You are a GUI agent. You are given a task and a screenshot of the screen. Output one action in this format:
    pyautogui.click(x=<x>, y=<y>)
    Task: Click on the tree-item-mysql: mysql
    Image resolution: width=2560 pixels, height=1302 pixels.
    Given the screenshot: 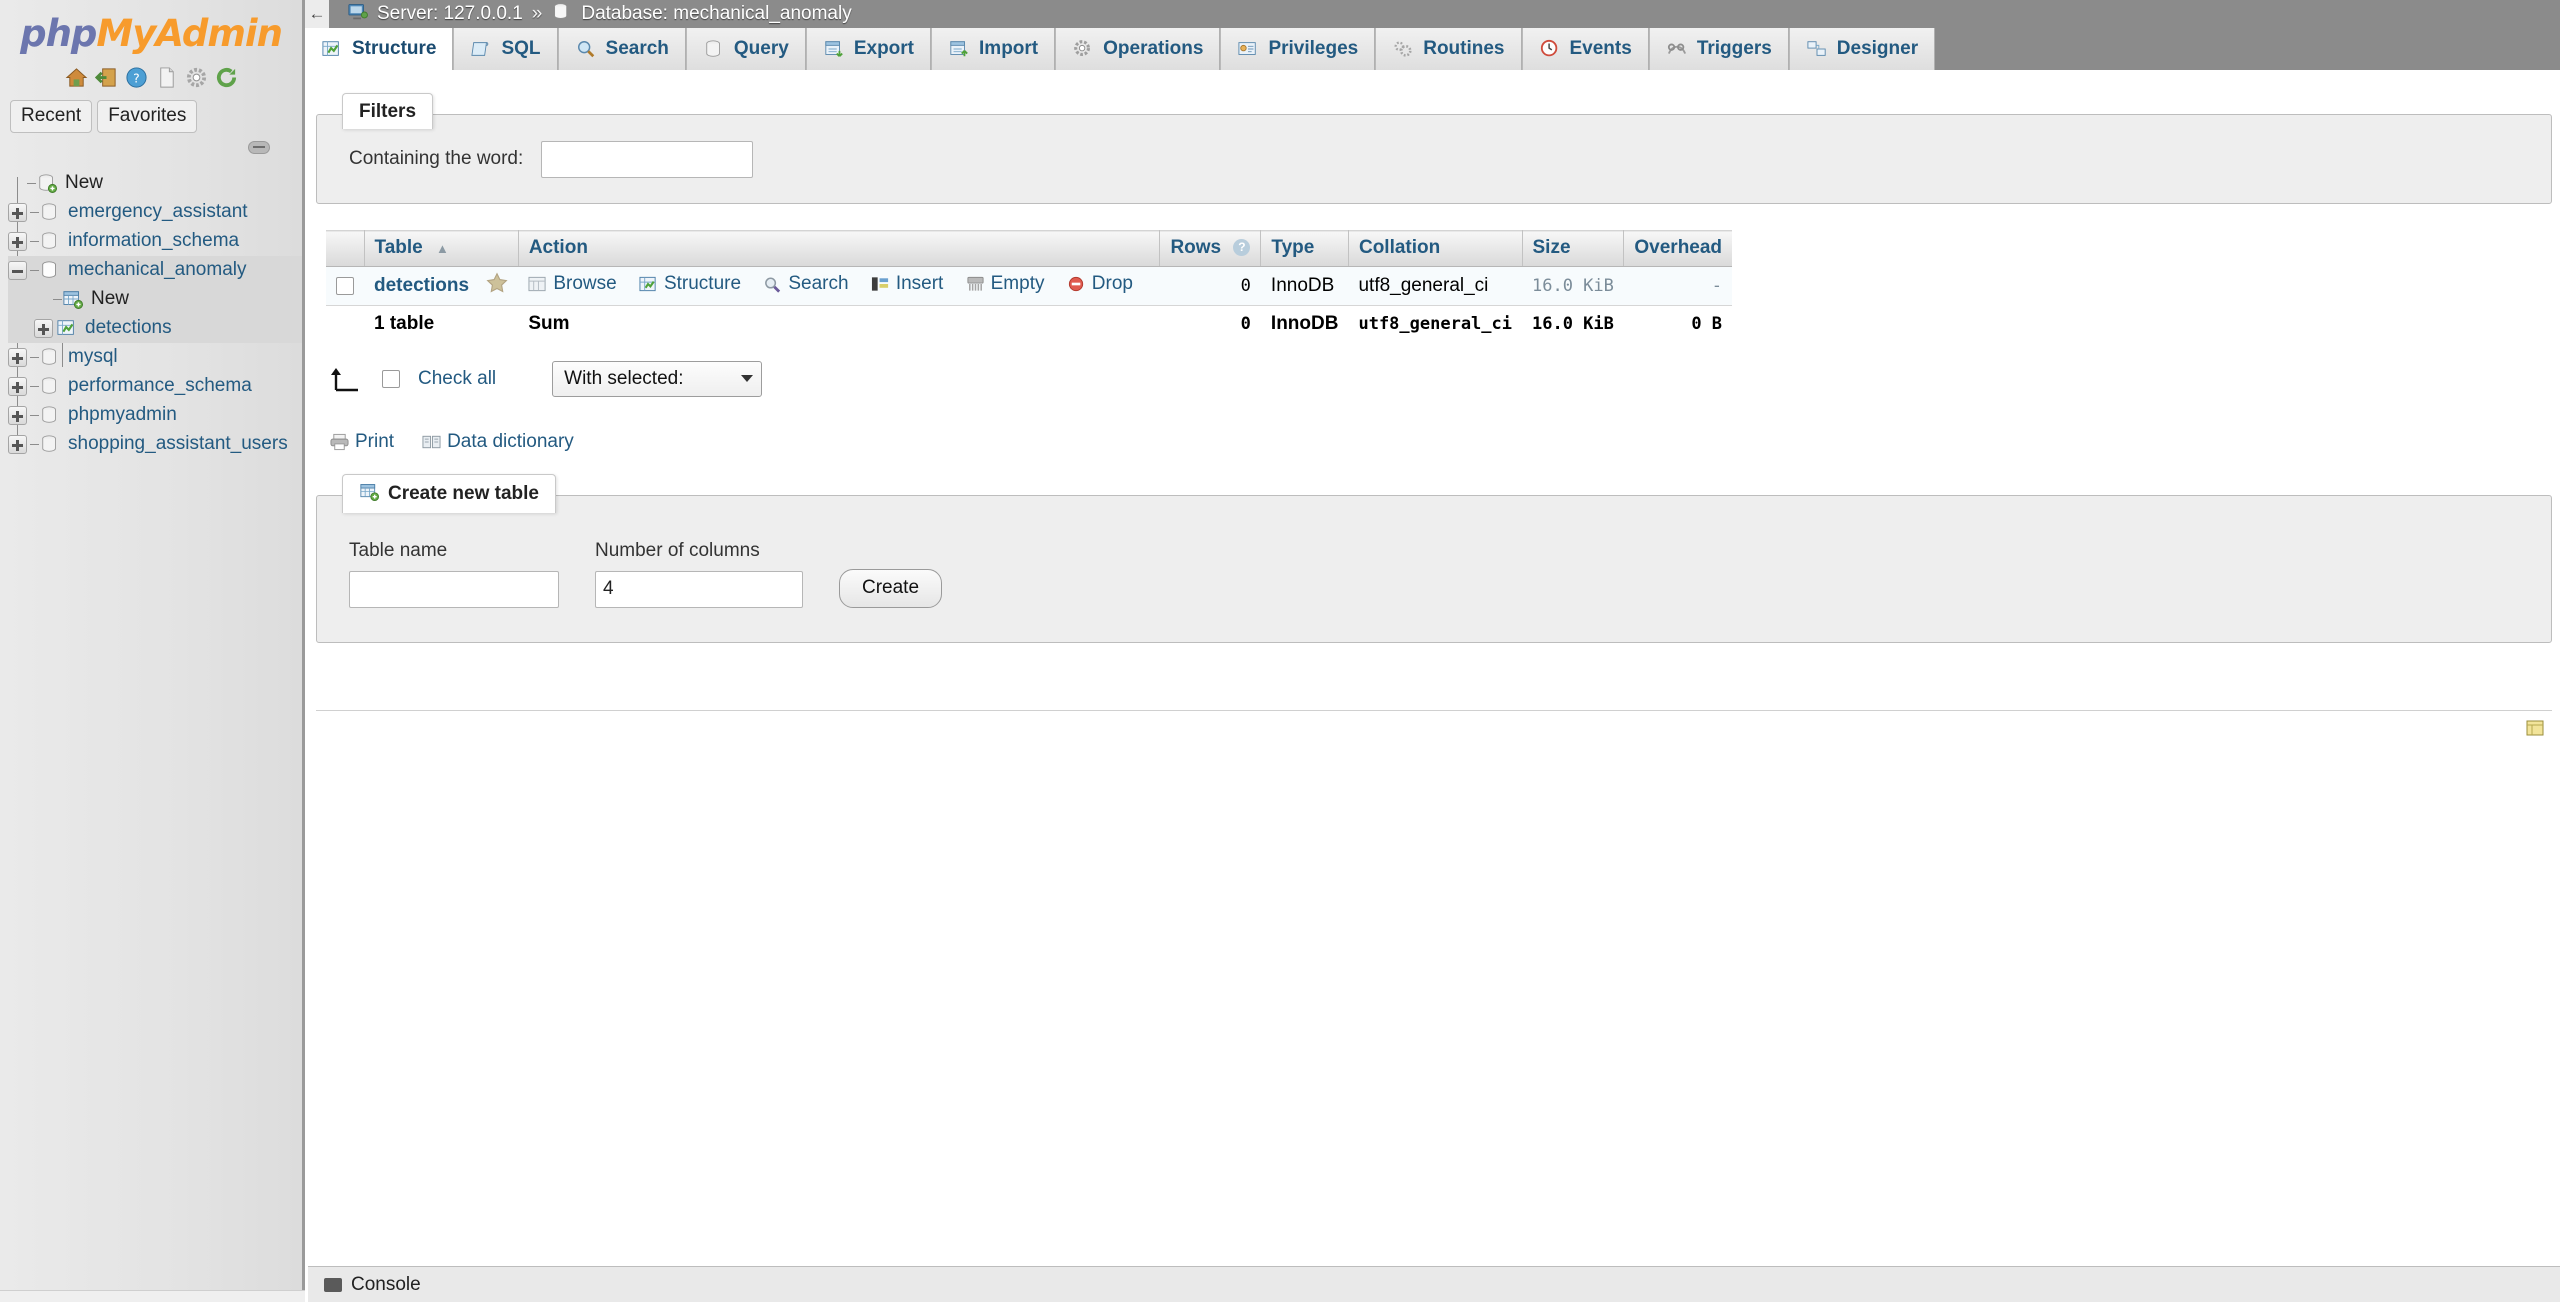 What is the action you would take?
    pyautogui.click(x=155, y=357)
    